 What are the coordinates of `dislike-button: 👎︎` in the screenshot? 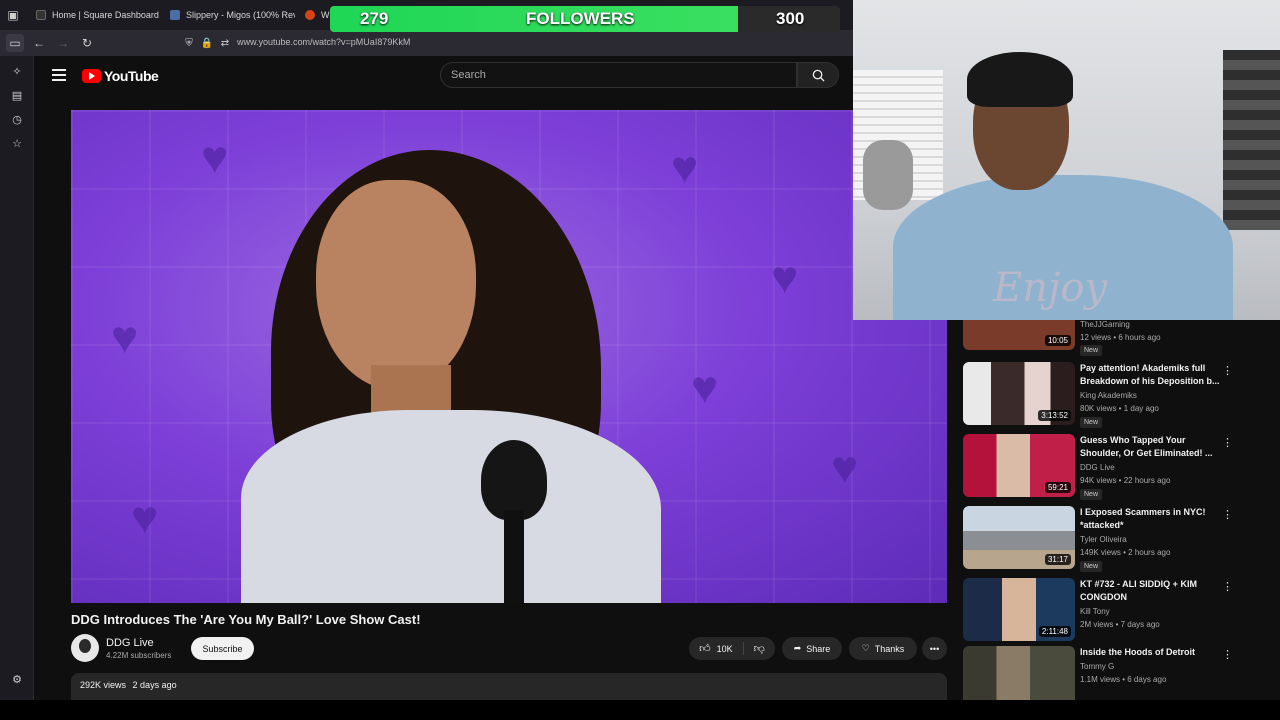 It's located at (754, 648).